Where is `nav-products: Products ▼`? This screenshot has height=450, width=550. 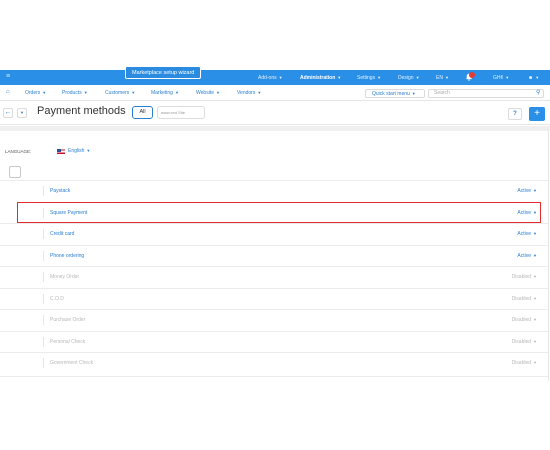
nav-products: Products ▼ is located at coordinates (75, 93).